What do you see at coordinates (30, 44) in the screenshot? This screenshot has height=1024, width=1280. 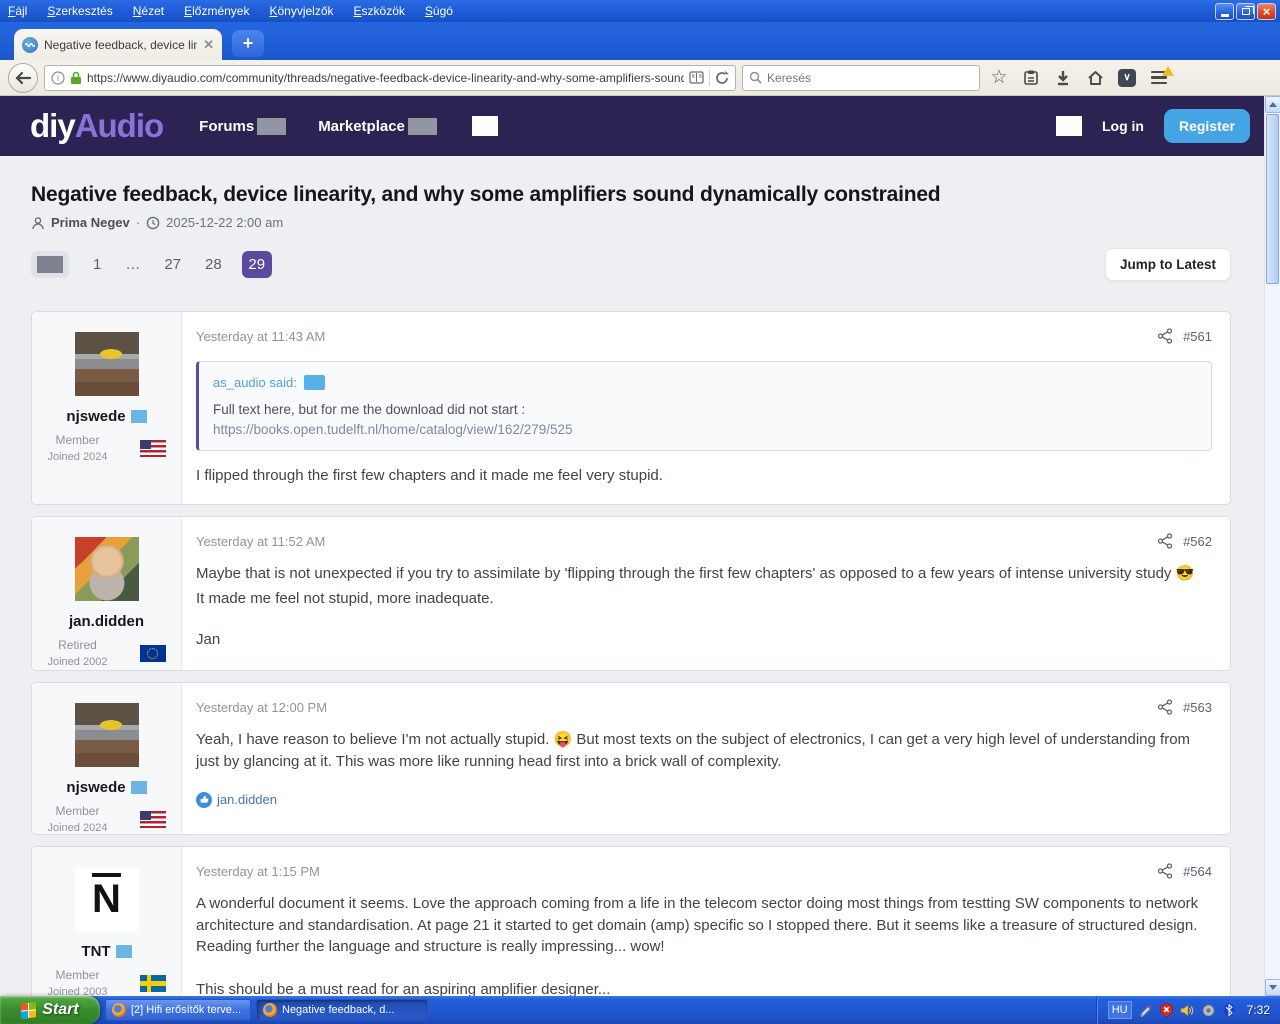 I see `tab-favicon-icon` at bounding box center [30, 44].